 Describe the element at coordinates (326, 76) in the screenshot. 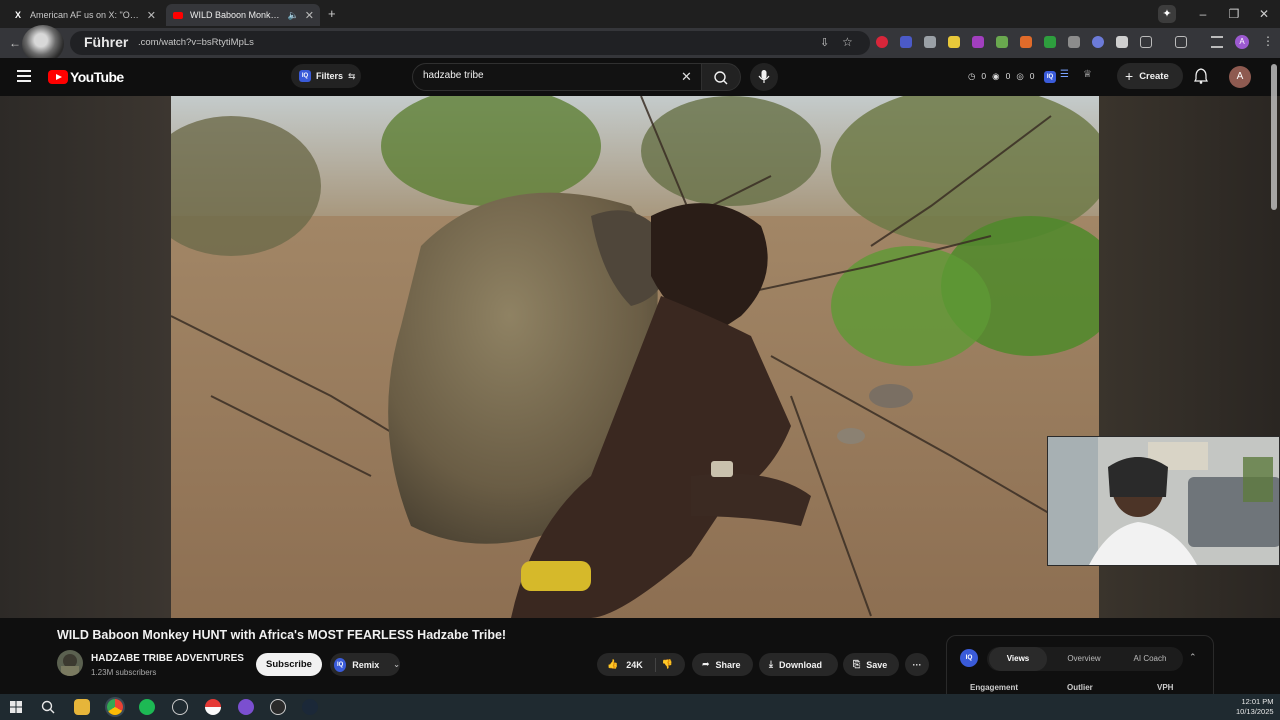

I see `filters-button: IQ Filters ⇆` at that location.